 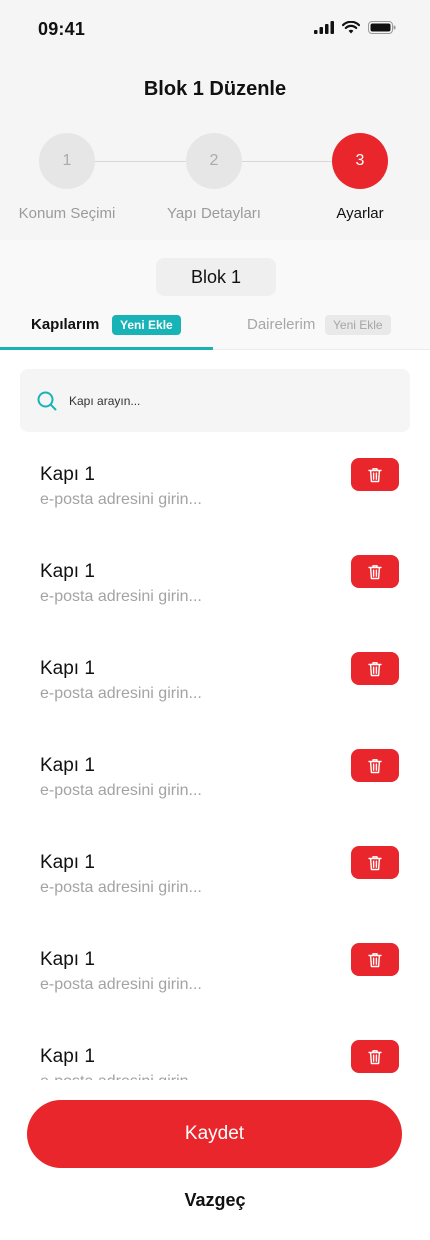 I want to click on wifi-icon, so click(x=351, y=27).